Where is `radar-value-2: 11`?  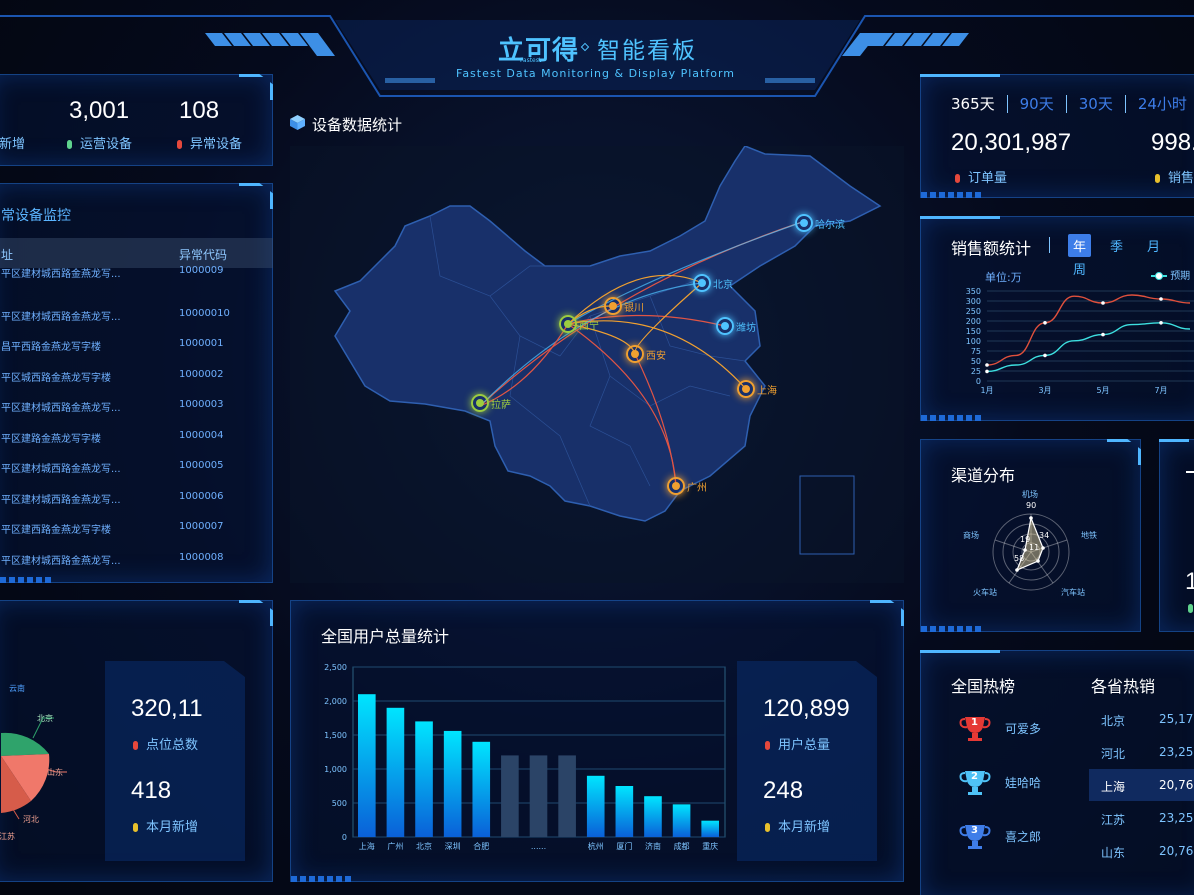
radar-value-2: 11 is located at coordinates (1034, 547).